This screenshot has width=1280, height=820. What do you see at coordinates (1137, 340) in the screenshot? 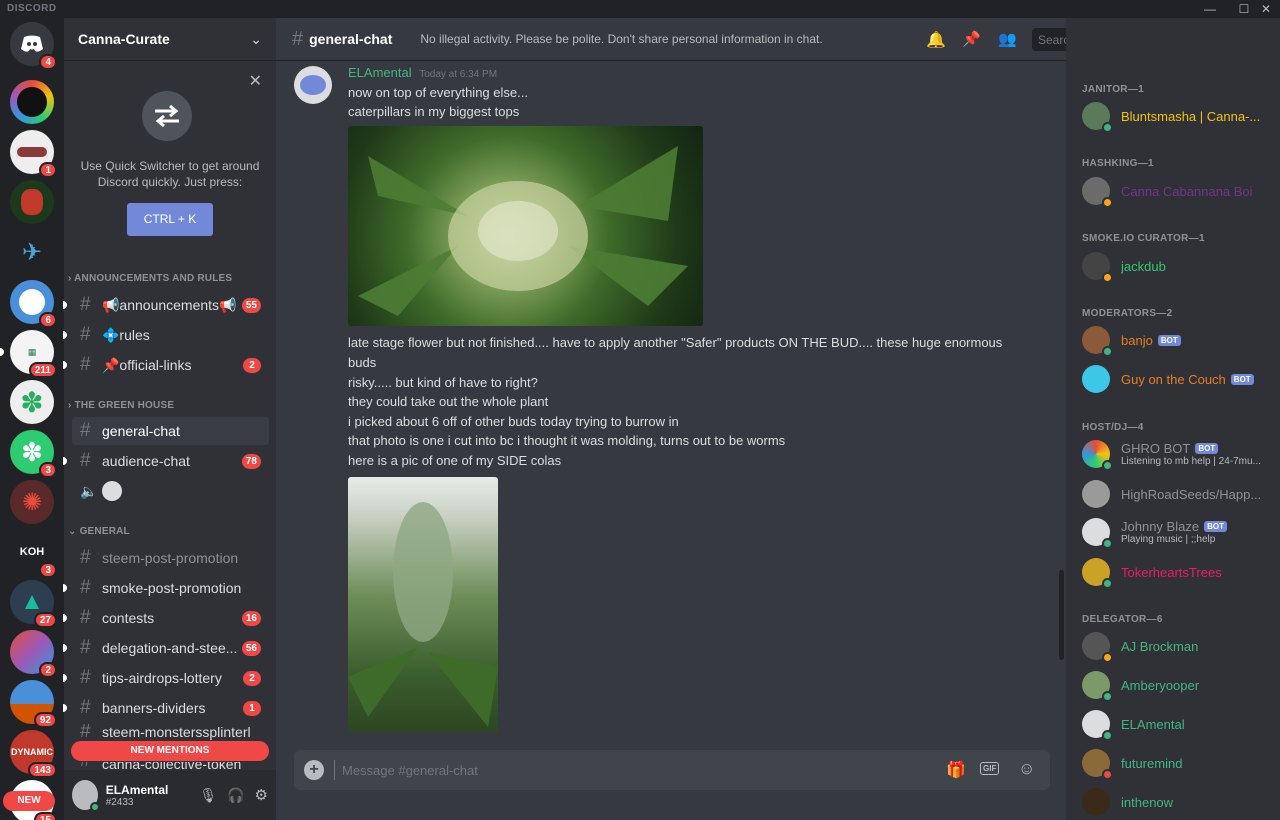
I see `member-name: banjo` at bounding box center [1137, 340].